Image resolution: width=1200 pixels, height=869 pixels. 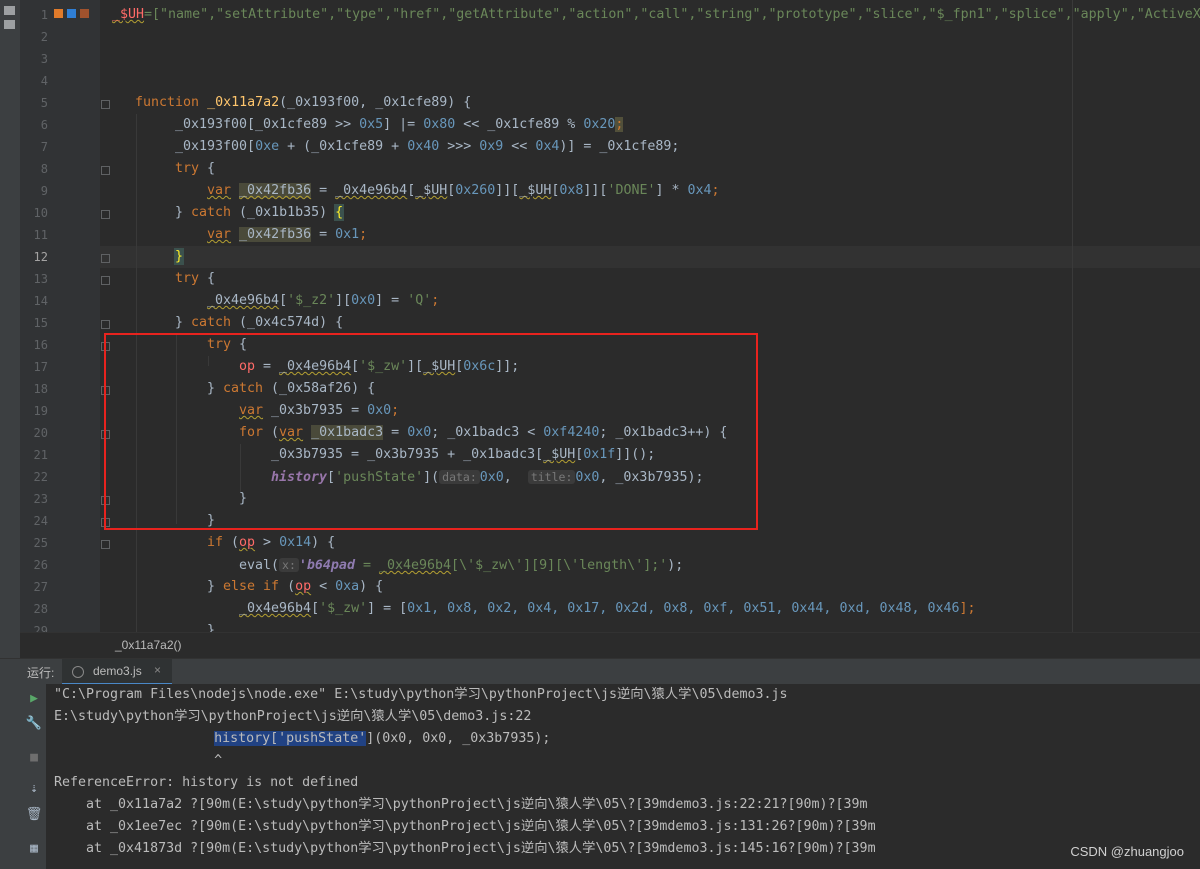 I want to click on line-number: 5, so click(x=44, y=103).